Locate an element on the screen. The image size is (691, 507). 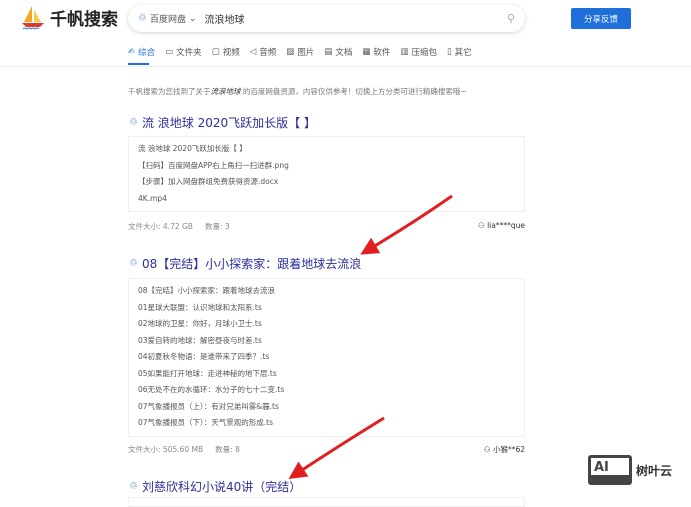
tab-label: 压缩包 is located at coordinates (424, 53).